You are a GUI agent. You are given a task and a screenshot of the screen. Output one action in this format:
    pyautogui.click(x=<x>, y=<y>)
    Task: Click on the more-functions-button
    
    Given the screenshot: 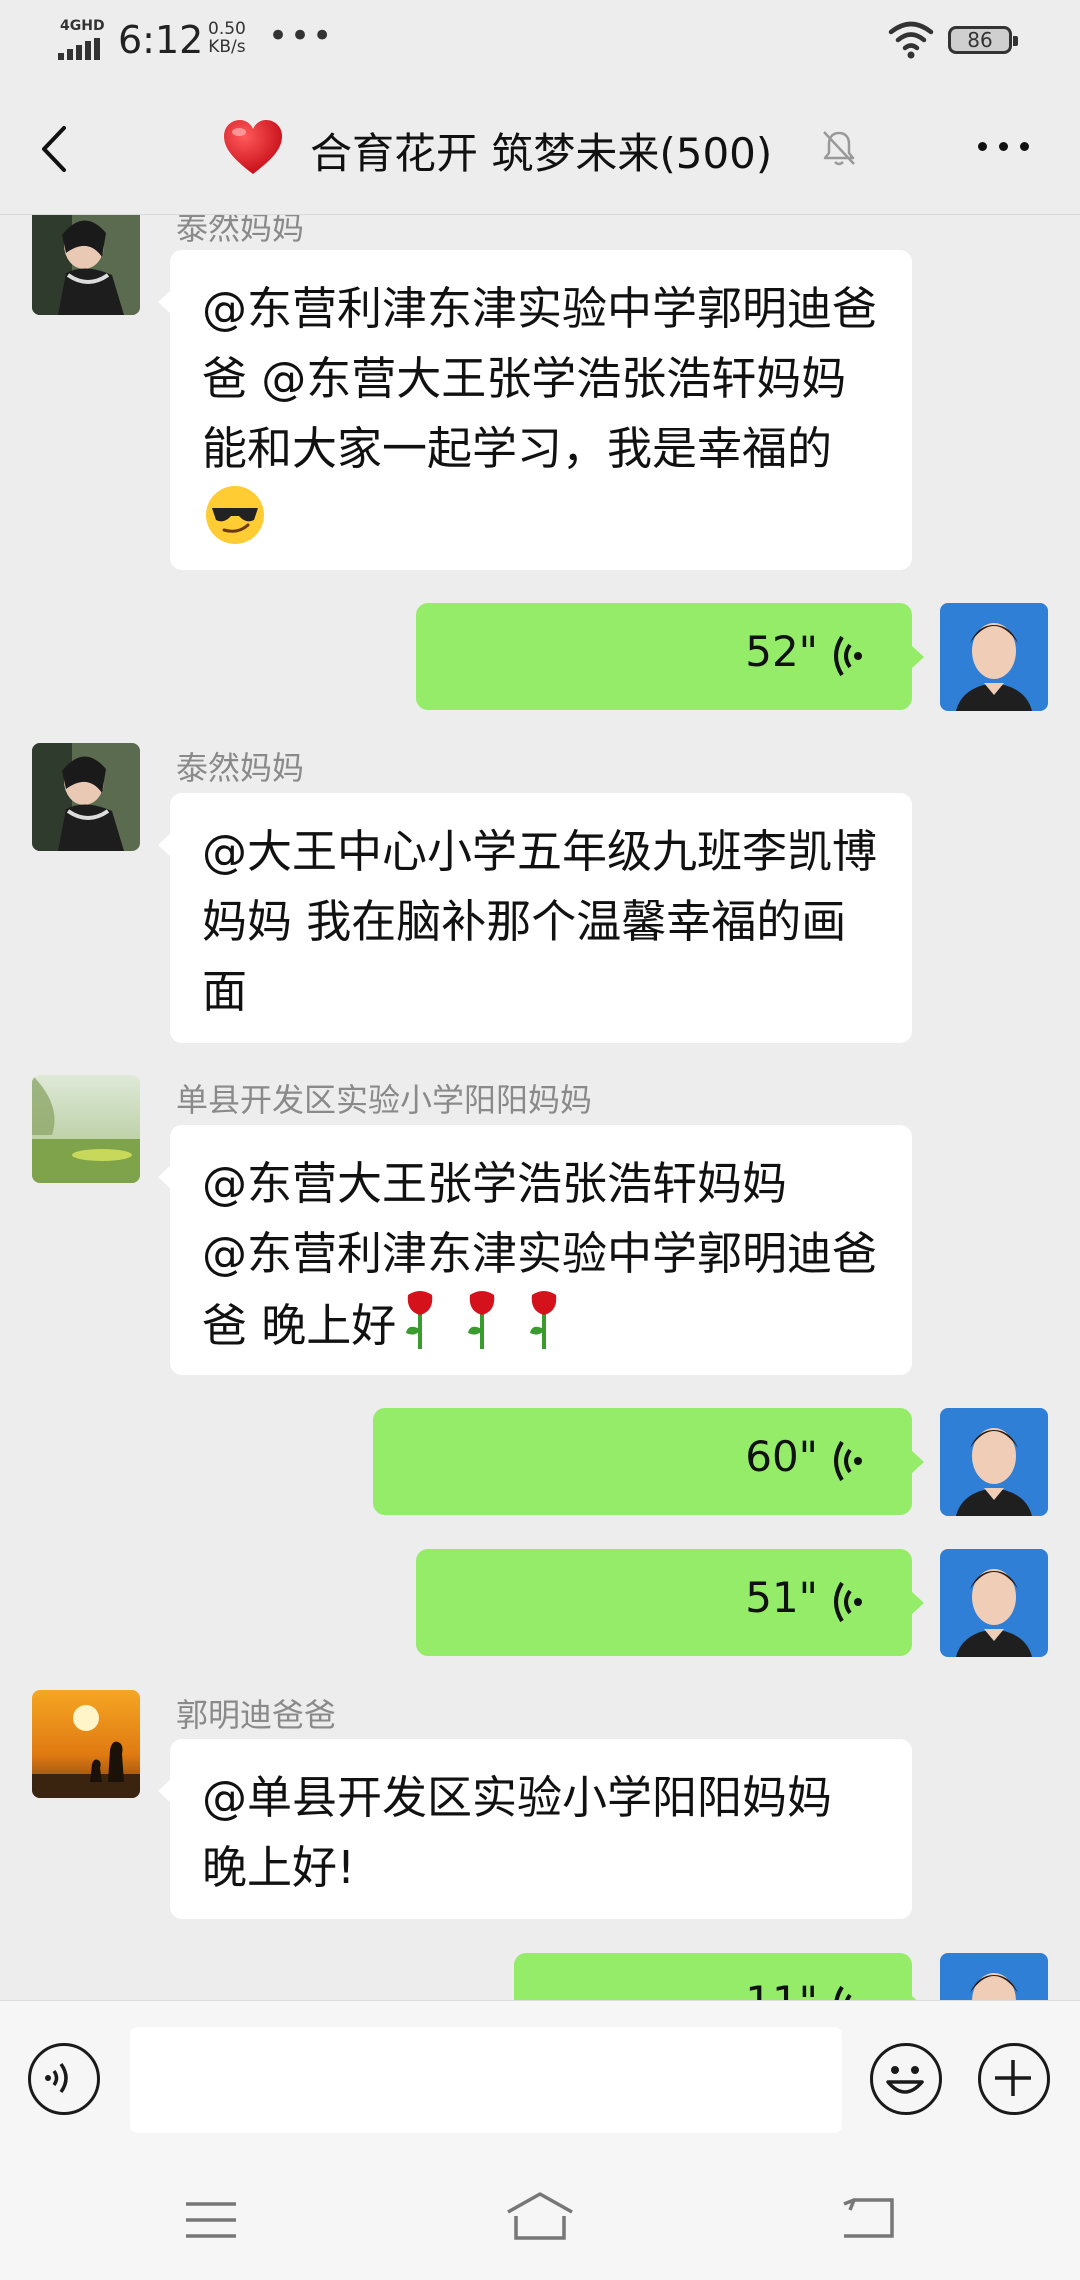 What is the action you would take?
    pyautogui.click(x=1014, y=2079)
    